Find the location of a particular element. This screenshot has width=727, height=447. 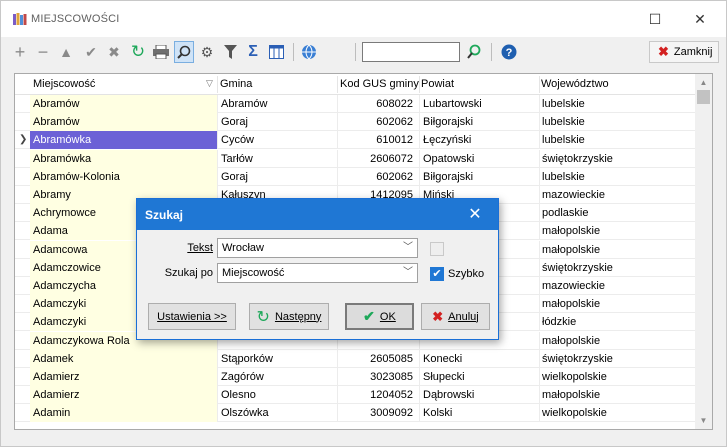

cancel-button: ✖ Anuluj is located at coordinates (455, 316).